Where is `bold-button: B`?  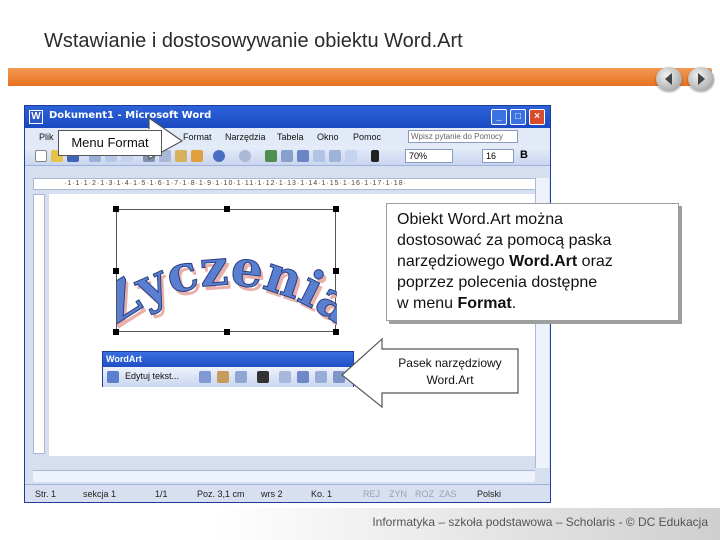 bold-button: B is located at coordinates (524, 155).